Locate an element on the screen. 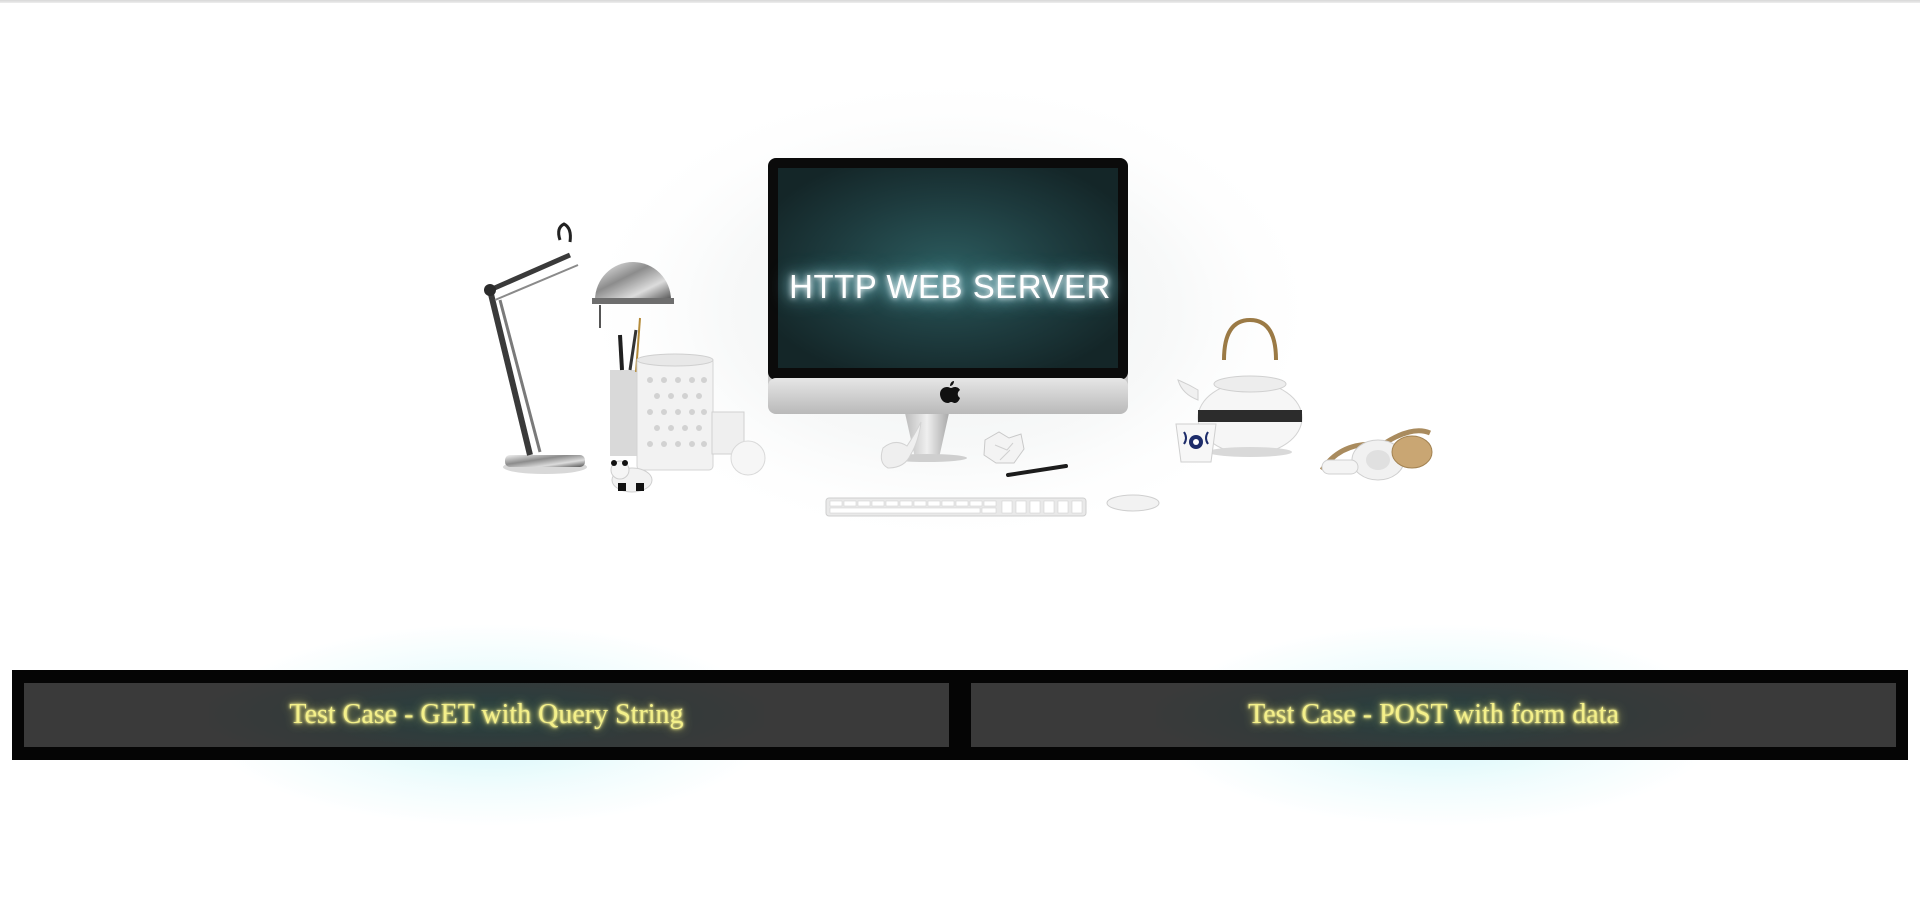 This screenshot has height=915, width=1920. screen-title: HTTP WEB SERVER is located at coordinates (950, 286).